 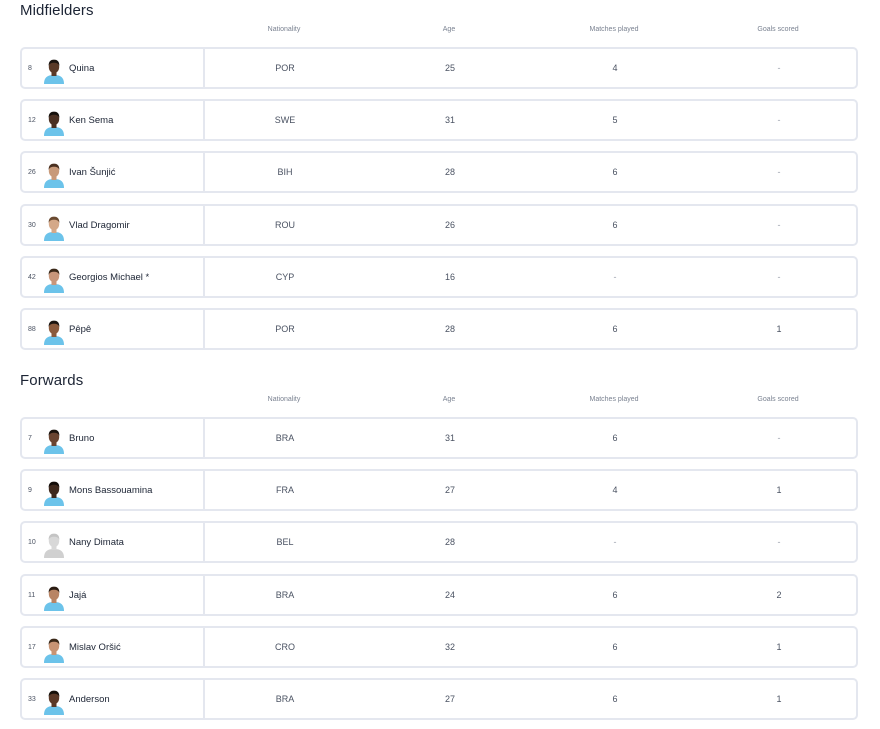 What do you see at coordinates (439, 277) in the screenshot?
I see `player-row: 42 Georgios Michael * CYP 16 - -` at bounding box center [439, 277].